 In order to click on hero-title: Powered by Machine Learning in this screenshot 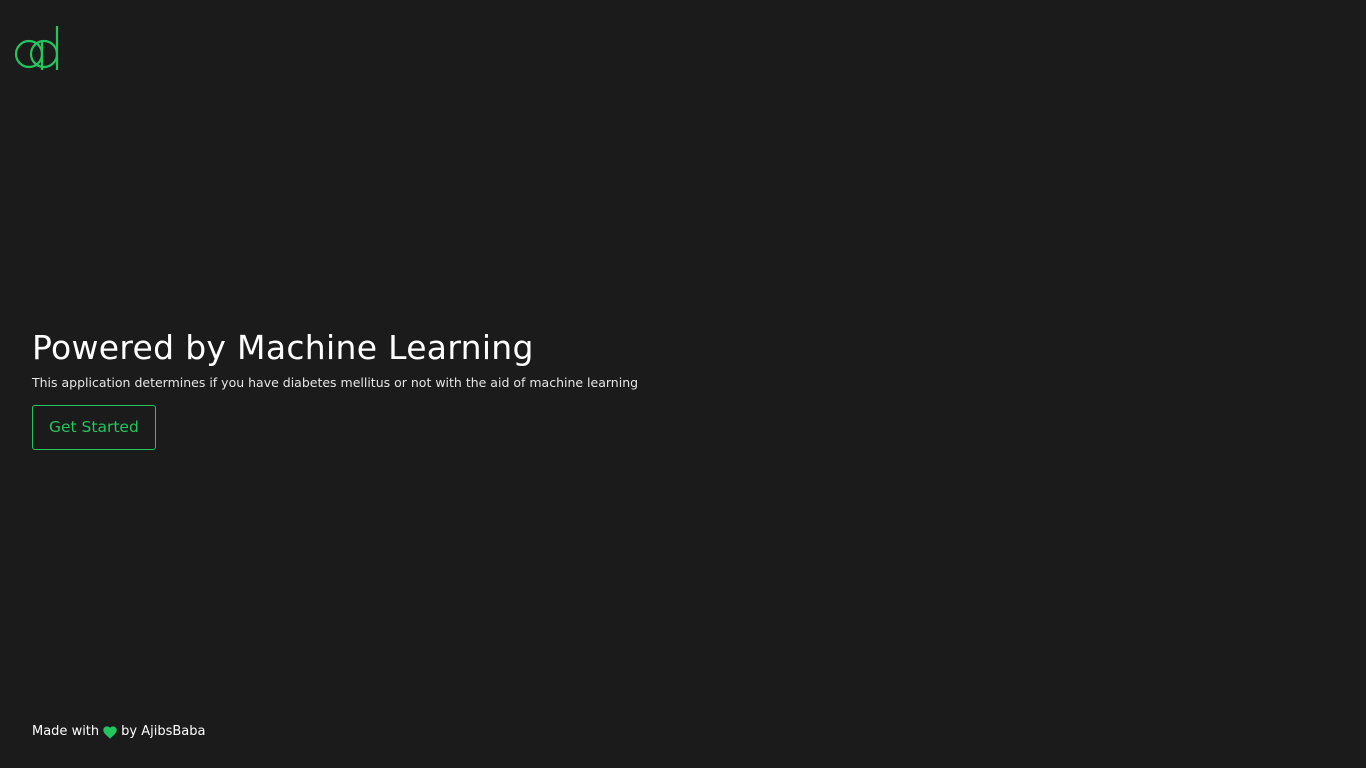, I will do `click(283, 347)`.